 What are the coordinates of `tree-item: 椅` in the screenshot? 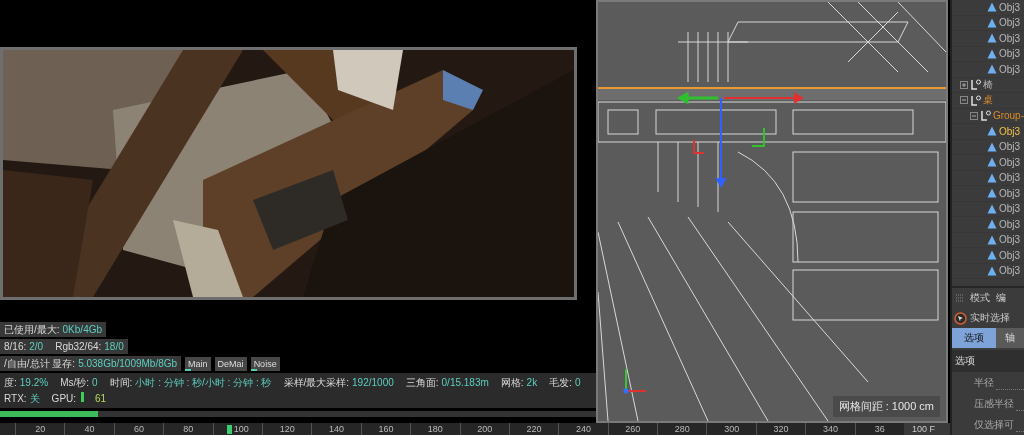 It's located at (988, 85).